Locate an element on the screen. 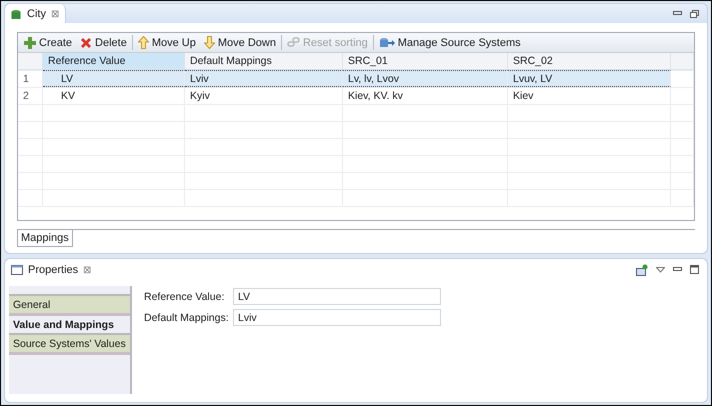 This screenshot has height=406, width=712. arrow-up-icon is located at coordinates (143, 42).